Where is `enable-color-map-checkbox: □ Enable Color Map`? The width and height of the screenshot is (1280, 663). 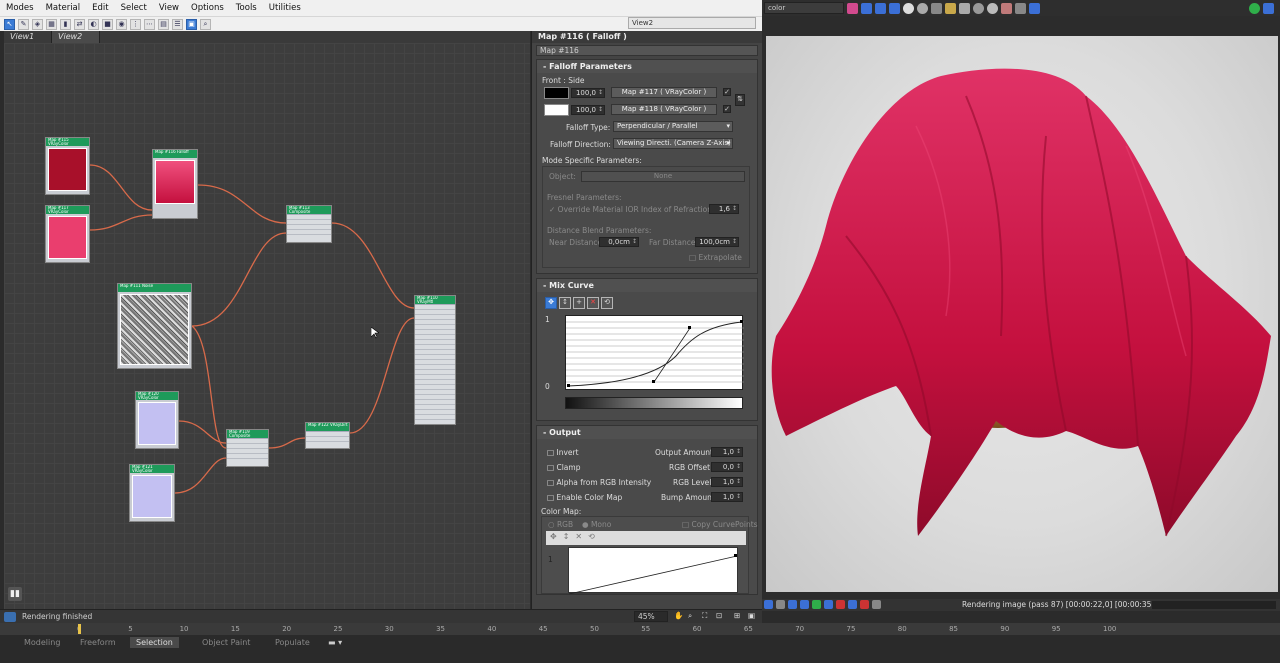 enable-color-map-checkbox: □ Enable Color Map is located at coordinates (584, 497).